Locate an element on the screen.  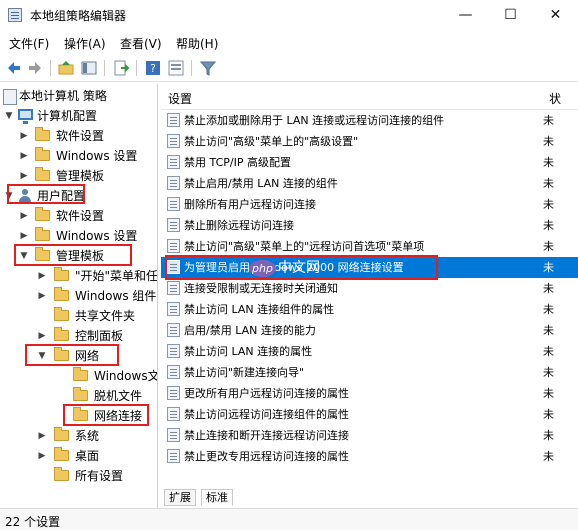
status-text: 22 个设置 is located at coordinates (33, 522).